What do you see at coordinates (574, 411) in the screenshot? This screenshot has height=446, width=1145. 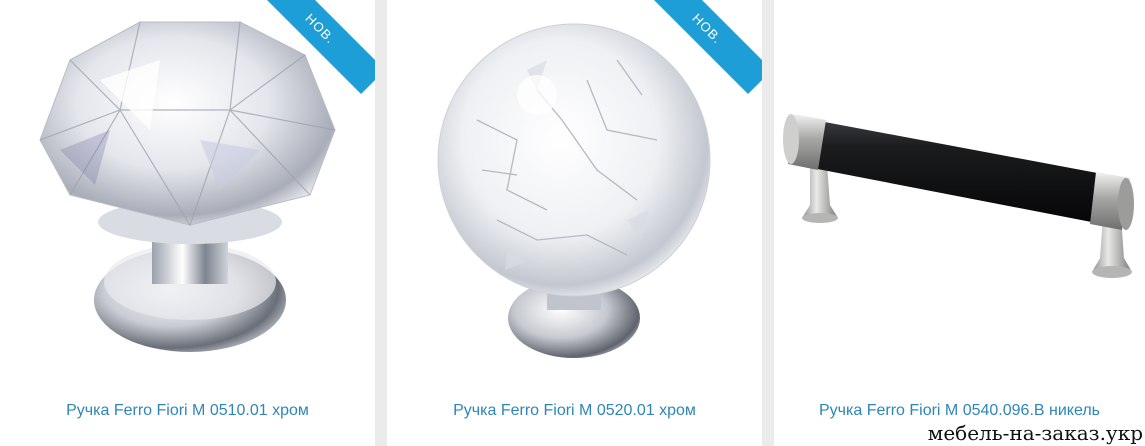 I see `product-title-link: Ручка Ferro Fiori M 0520.01 хром` at bounding box center [574, 411].